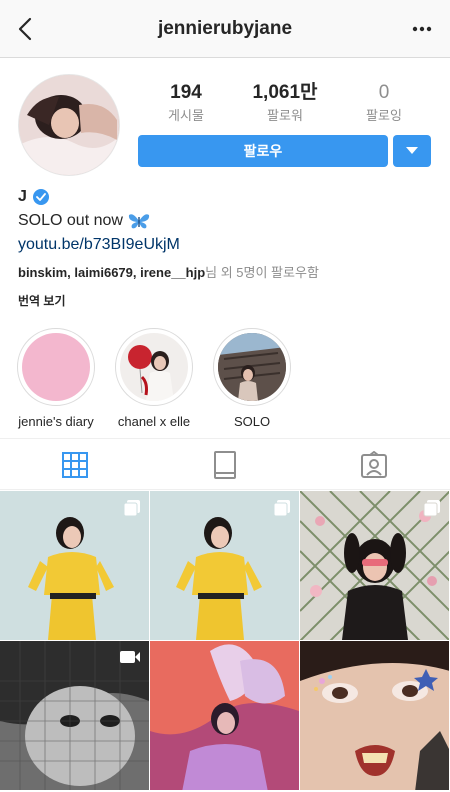  I want to click on highlight-chanel-x-elle: chanel x elle, so click(154, 378).